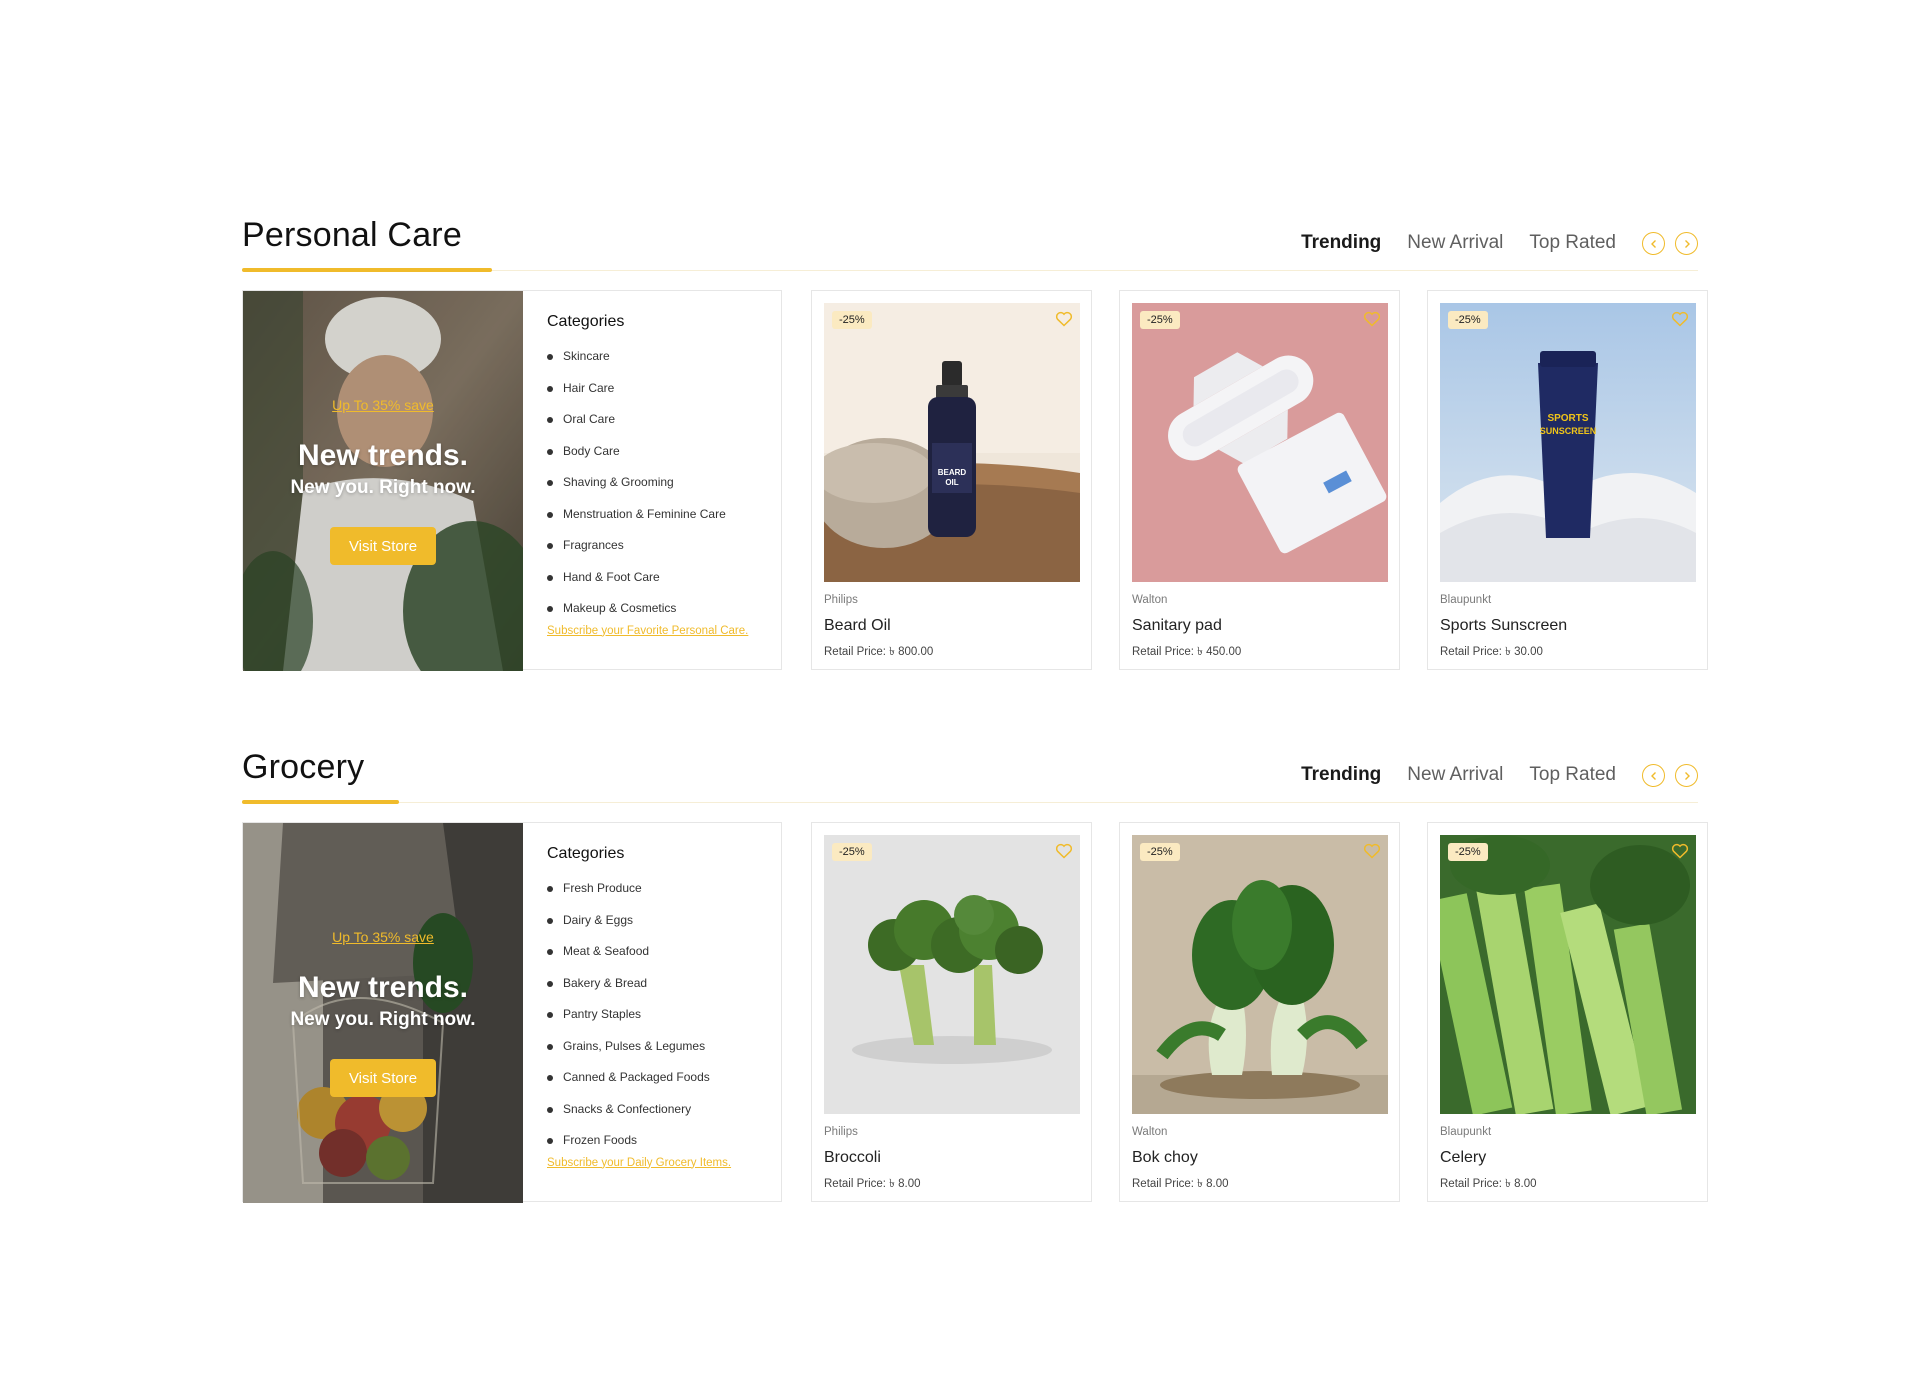 The height and width of the screenshot is (1400, 1920). What do you see at coordinates (383, 1019) in the screenshot?
I see `promo-subheadline: New you. Right now.` at bounding box center [383, 1019].